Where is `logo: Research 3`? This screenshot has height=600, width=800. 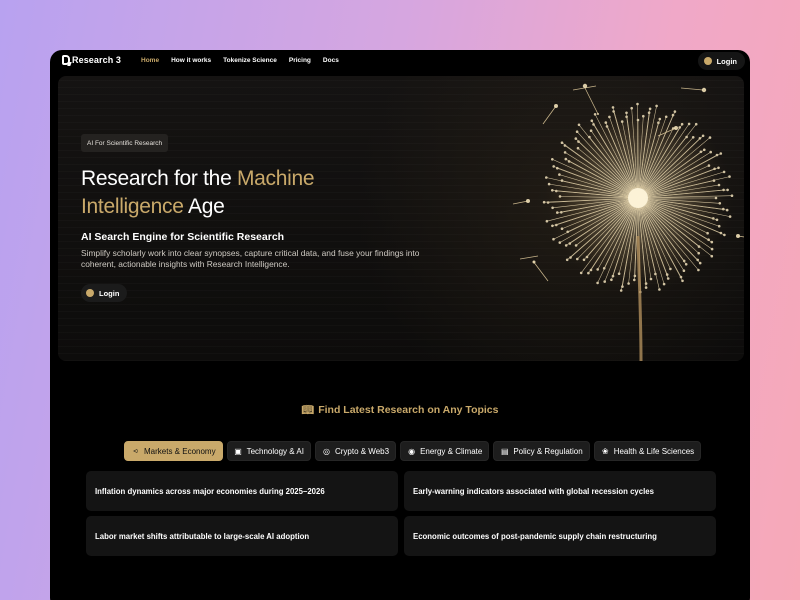 logo: Research 3 is located at coordinates (91, 60).